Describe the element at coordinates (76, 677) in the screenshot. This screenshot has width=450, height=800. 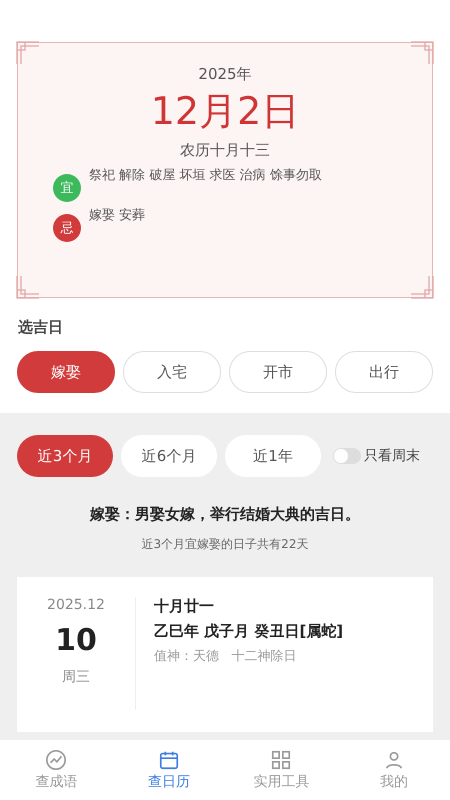
I see `weekday-text: 周三` at that location.